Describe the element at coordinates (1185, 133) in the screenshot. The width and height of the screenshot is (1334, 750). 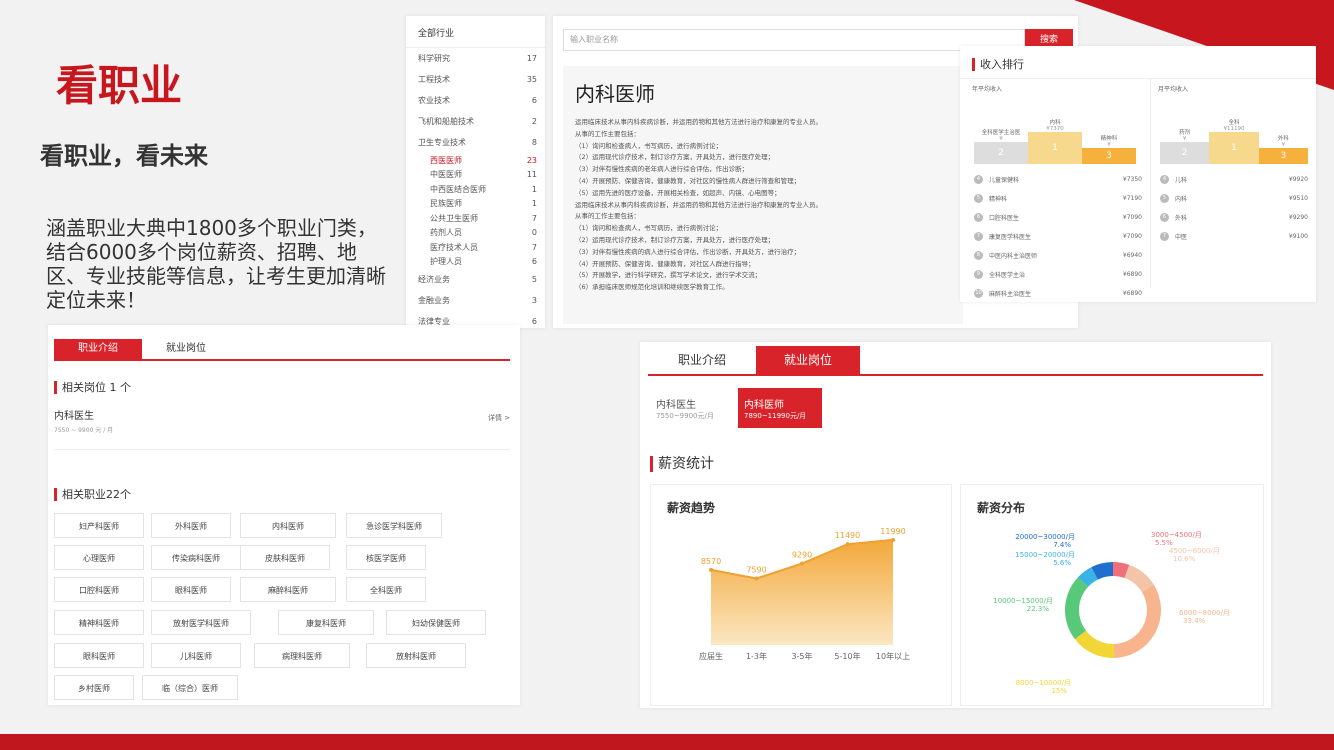
I see `podium-label: 药剂` at that location.